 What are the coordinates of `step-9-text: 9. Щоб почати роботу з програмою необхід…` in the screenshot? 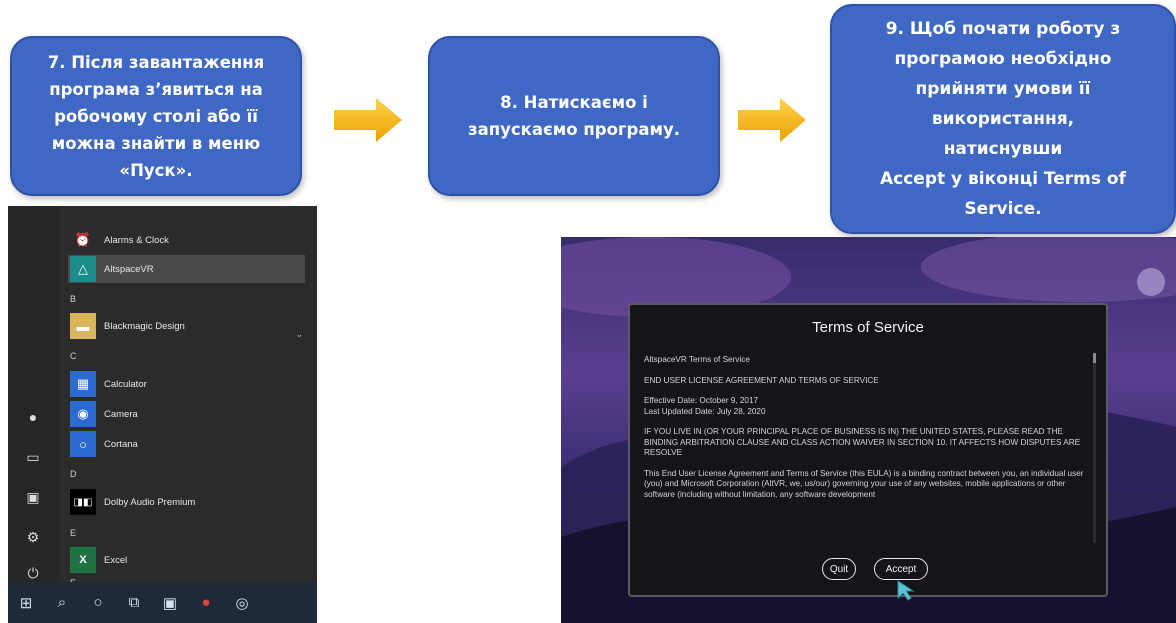 It's located at (1003, 119).